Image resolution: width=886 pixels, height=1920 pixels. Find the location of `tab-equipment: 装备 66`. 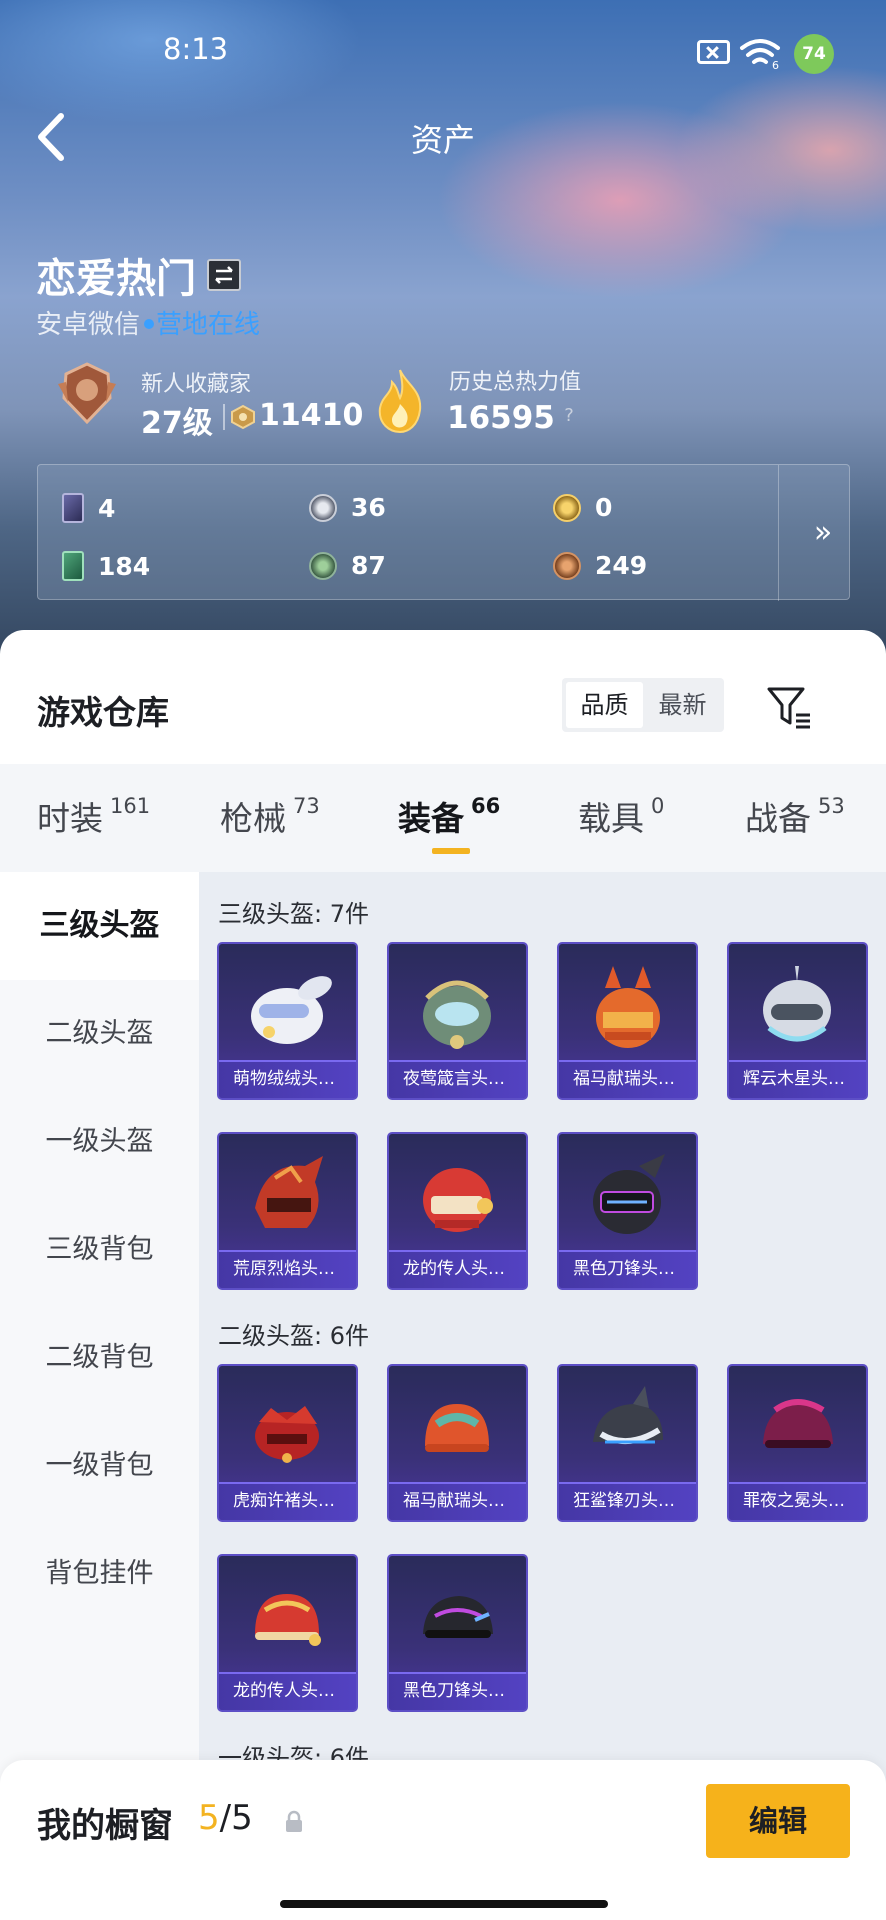

tab-equipment: 装备 66 is located at coordinates (449, 816).